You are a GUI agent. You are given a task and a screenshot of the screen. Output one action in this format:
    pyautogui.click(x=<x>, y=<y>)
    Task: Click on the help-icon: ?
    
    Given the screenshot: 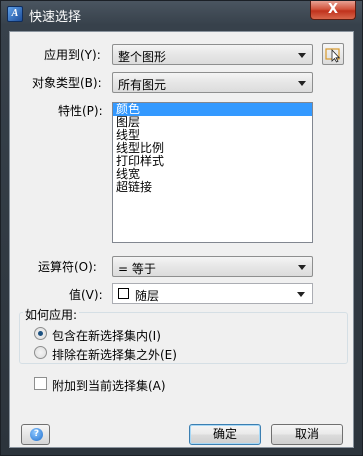 What is the action you would take?
    pyautogui.click(x=36, y=434)
    